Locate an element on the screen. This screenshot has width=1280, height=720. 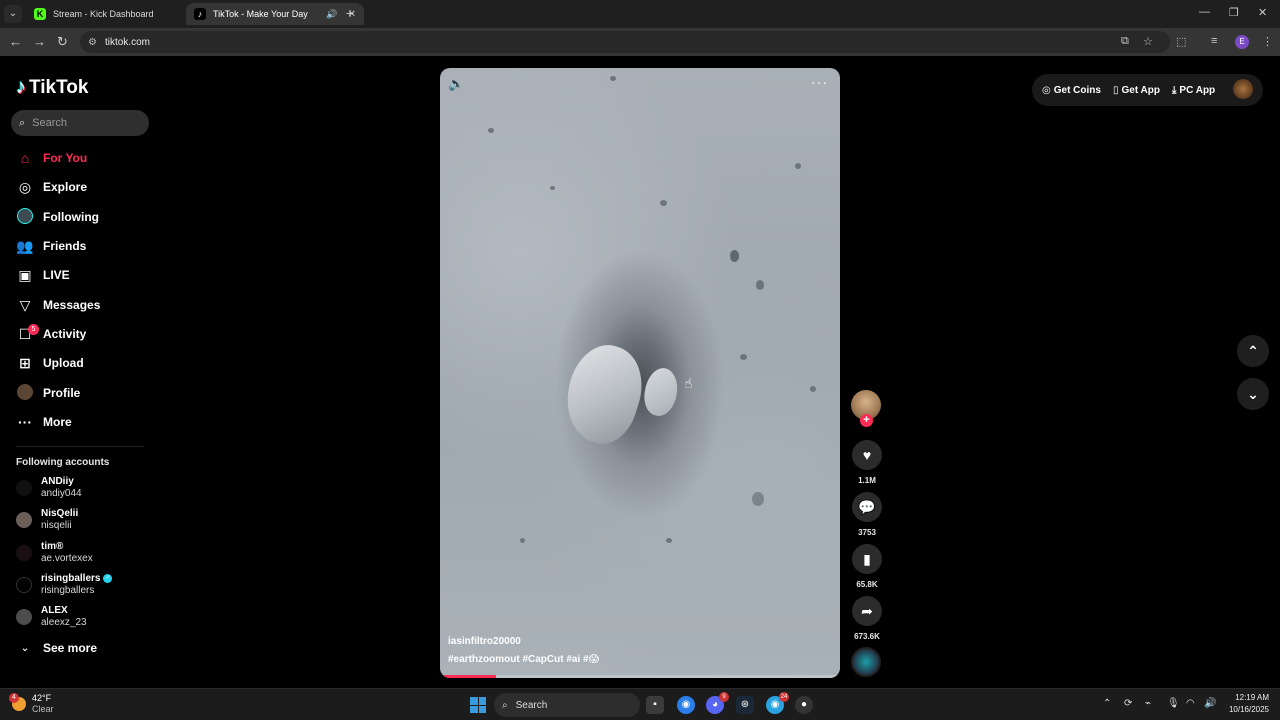
network-icon: ⌁ is located at coordinates (1148, 703).